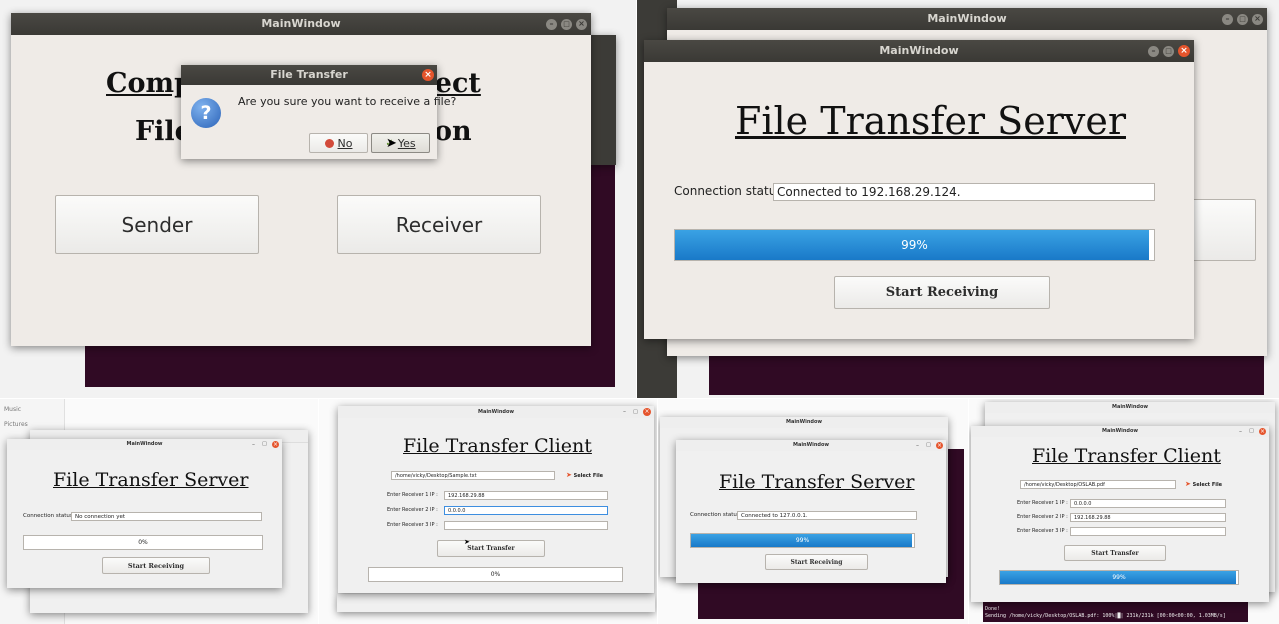 Image resolution: width=1279 pixels, height=624 pixels. Describe the element at coordinates (1126, 456) in the screenshot. I see `page-title: File Transfer Client` at that location.